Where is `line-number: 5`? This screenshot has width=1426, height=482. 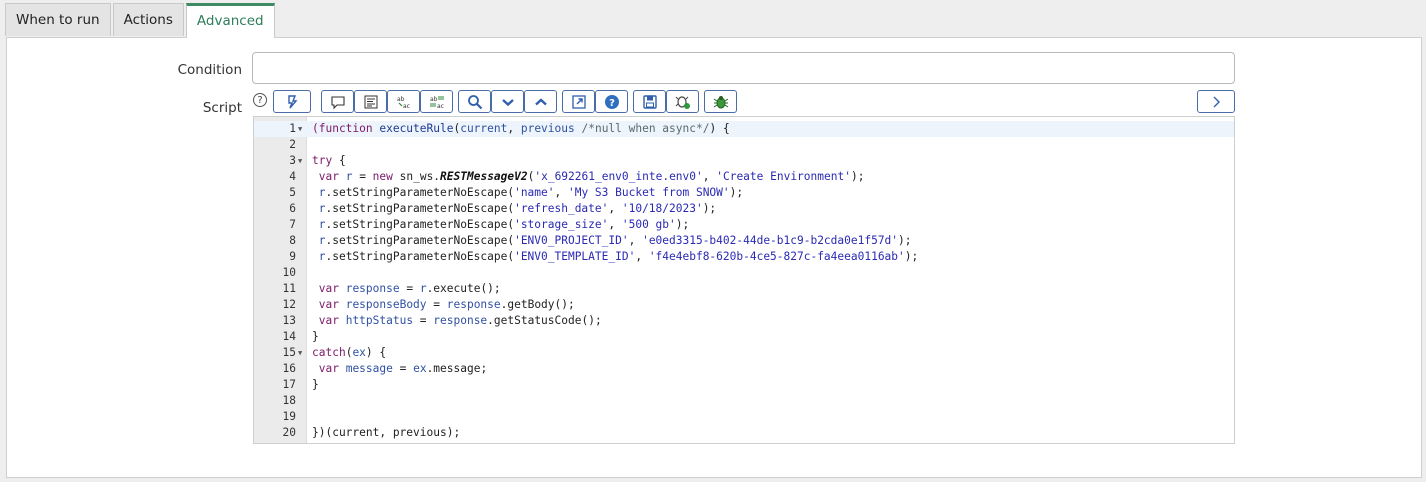 line-number: 5 is located at coordinates (292, 192).